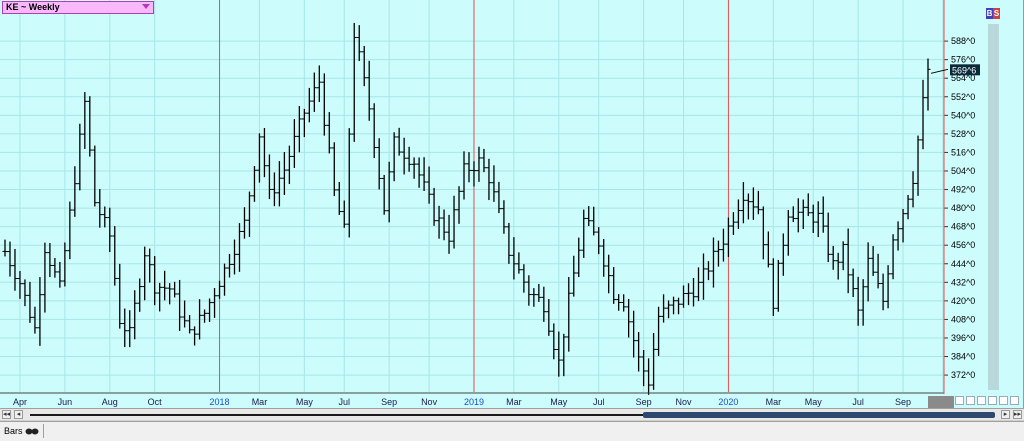 The height and width of the screenshot is (441, 1024). What do you see at coordinates (6, 414) in the screenshot?
I see `scroll-start-icon: ◂◂` at bounding box center [6, 414].